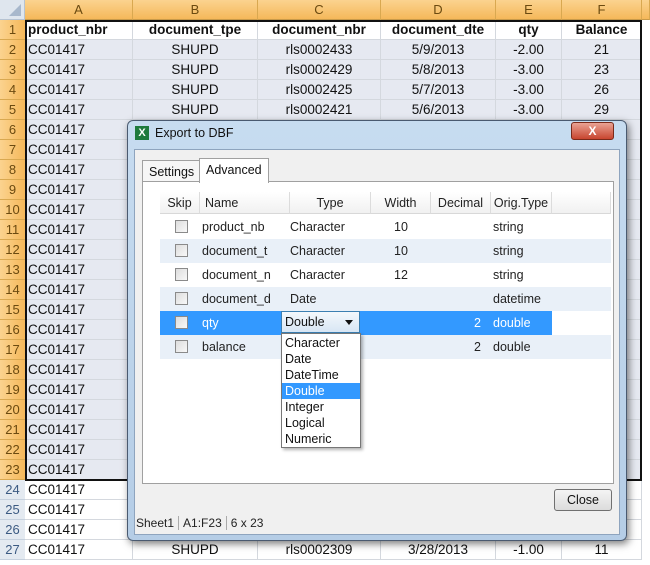  I want to click on cell-A25: CC01417, so click(79, 510).